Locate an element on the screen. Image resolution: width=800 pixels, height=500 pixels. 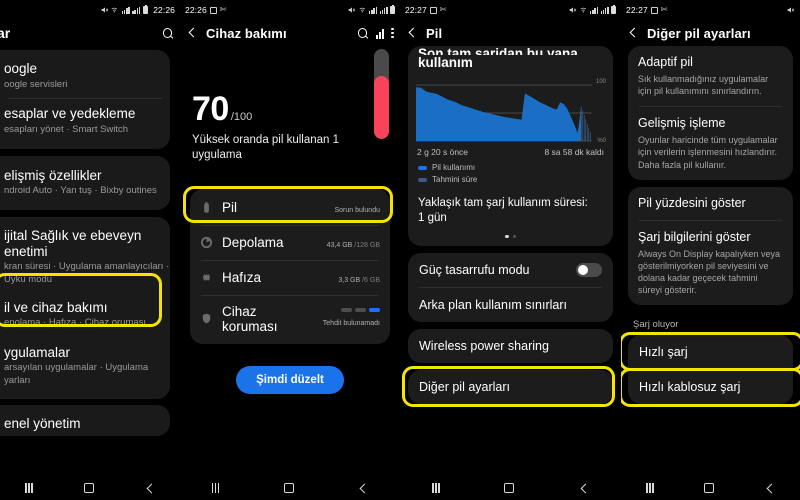
fix-now-button: Şimdi düzelt is located at coordinates (290, 379).